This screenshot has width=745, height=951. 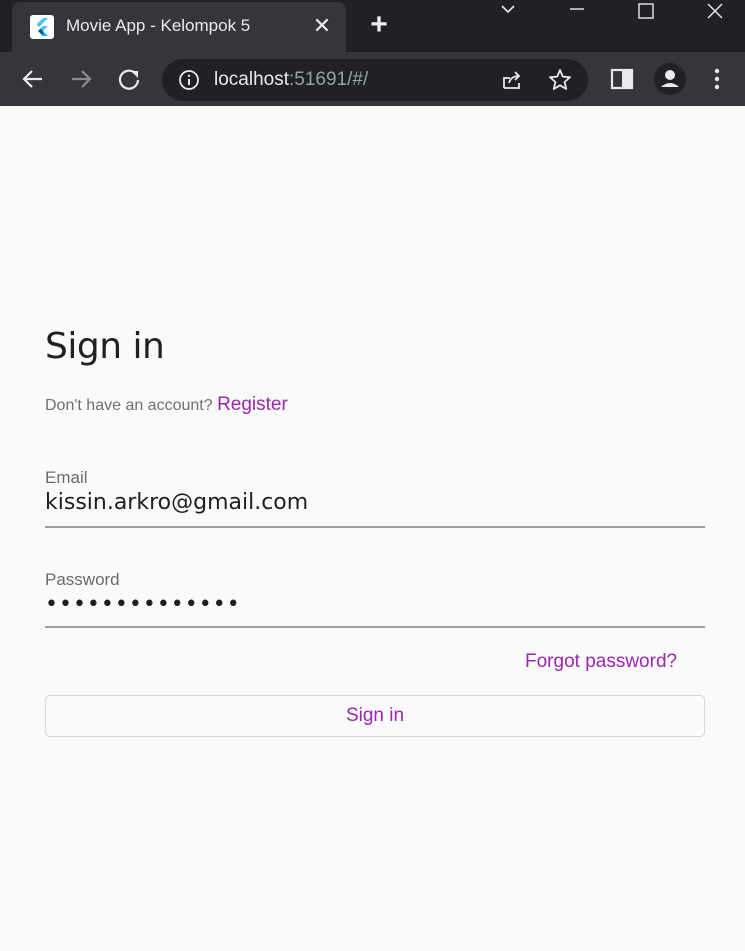 What do you see at coordinates (252, 404) in the screenshot?
I see `register-link: Register` at bounding box center [252, 404].